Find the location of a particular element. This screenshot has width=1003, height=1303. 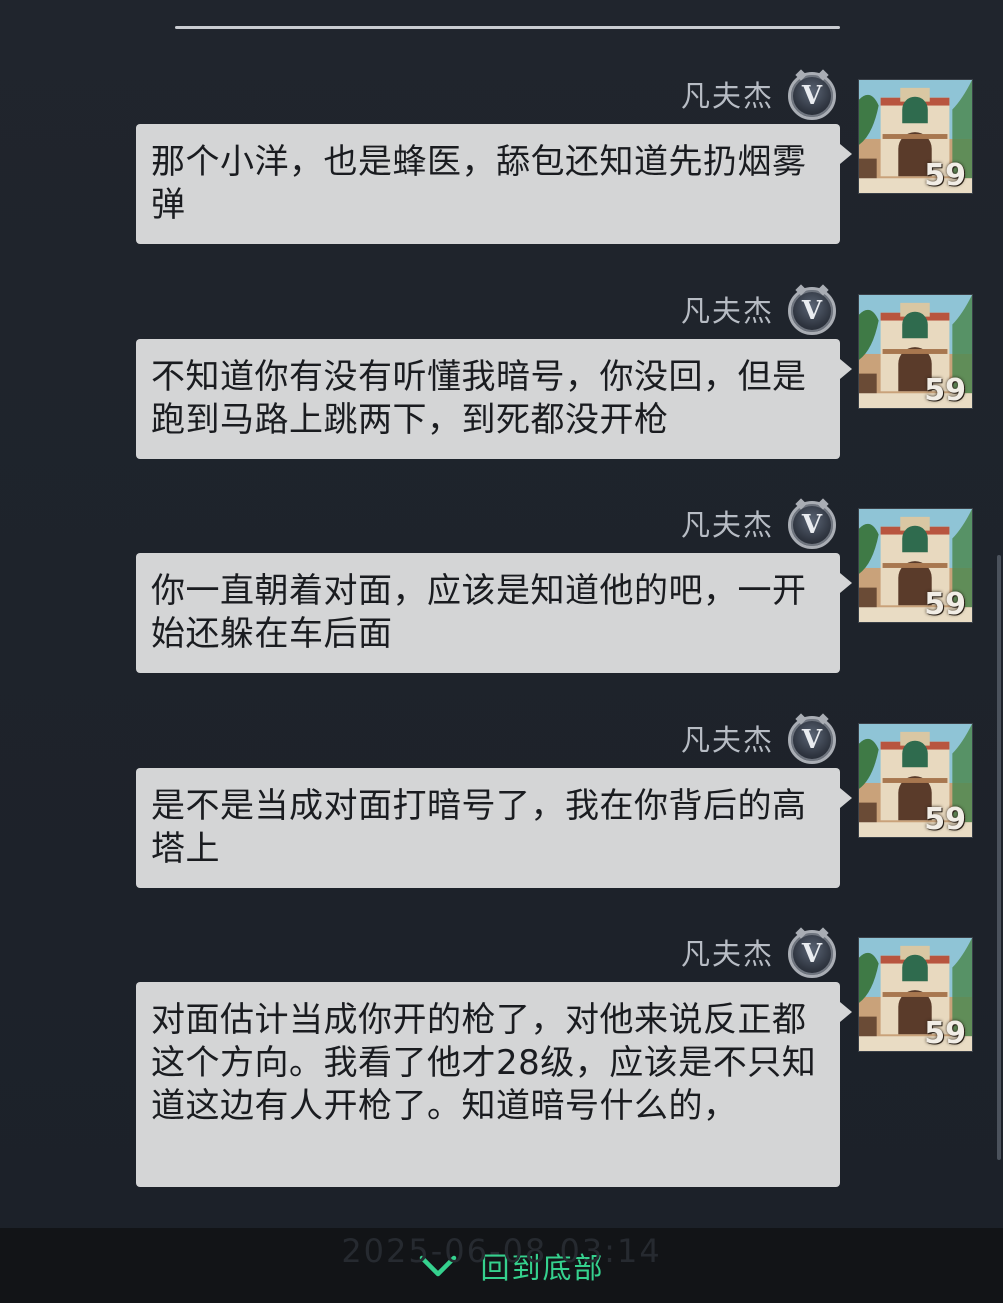

scrollbar-thumb is located at coordinates (999, 857).